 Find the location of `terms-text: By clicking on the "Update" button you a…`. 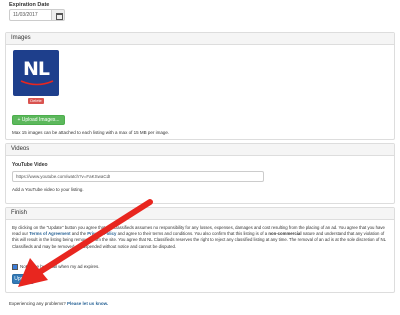

terms-text: By clicking on the "Update" button you a… is located at coordinates (201, 237).